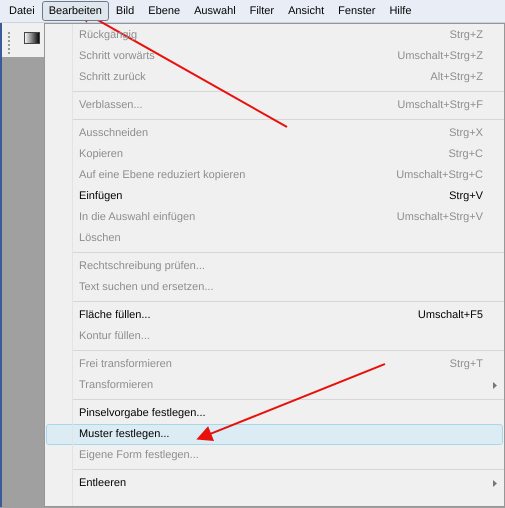 The width and height of the screenshot is (505, 508). I want to click on shortcut-text: Umschalt+Strg+C, so click(439, 176).